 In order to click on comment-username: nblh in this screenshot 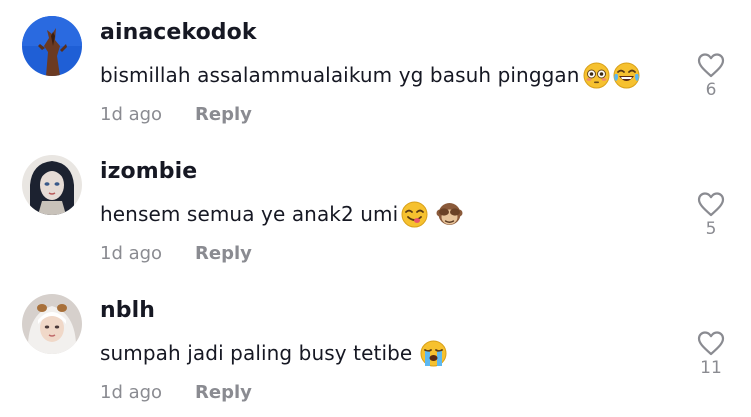, I will do `click(127, 310)`.